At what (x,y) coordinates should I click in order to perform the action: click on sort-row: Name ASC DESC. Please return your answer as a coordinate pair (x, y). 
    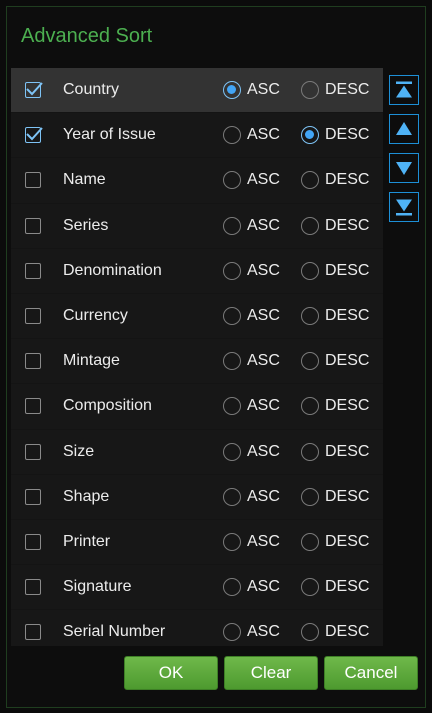
    Looking at the image, I should click on (197, 181).